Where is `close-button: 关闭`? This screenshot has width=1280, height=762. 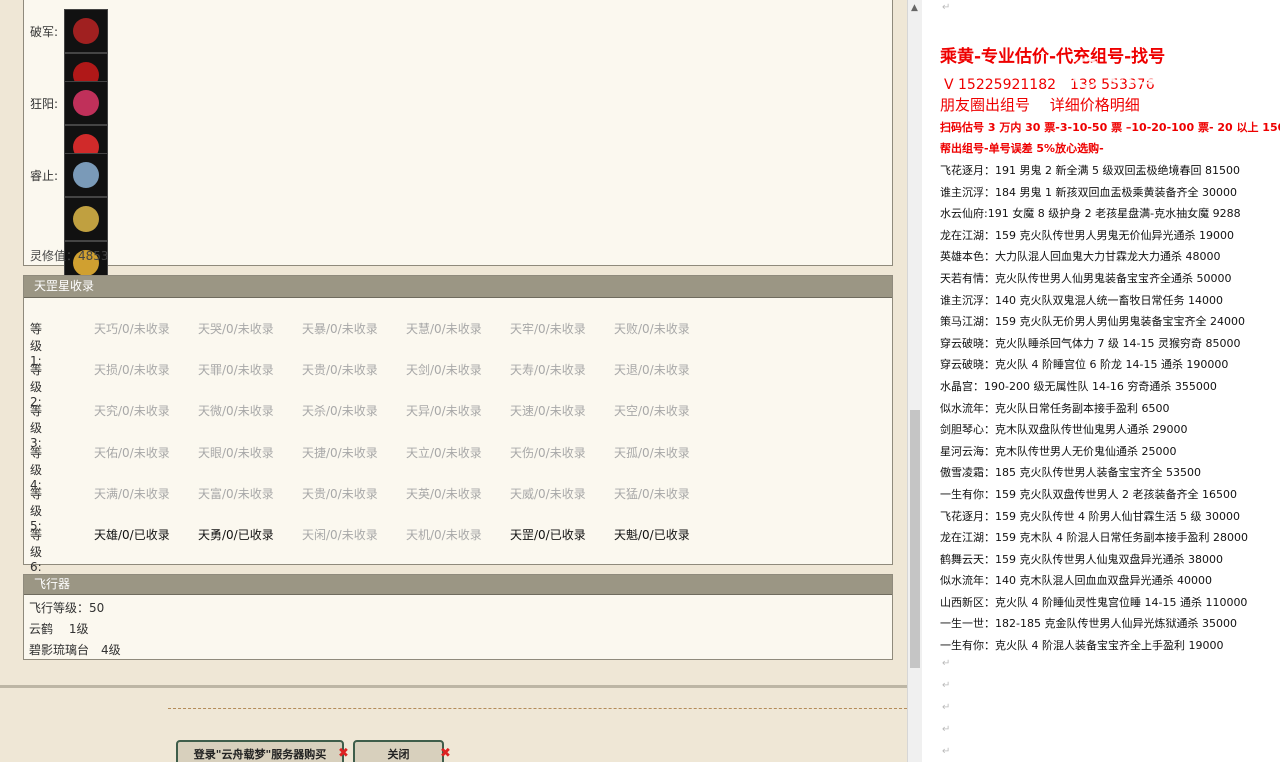 close-button: 关闭 is located at coordinates (398, 751).